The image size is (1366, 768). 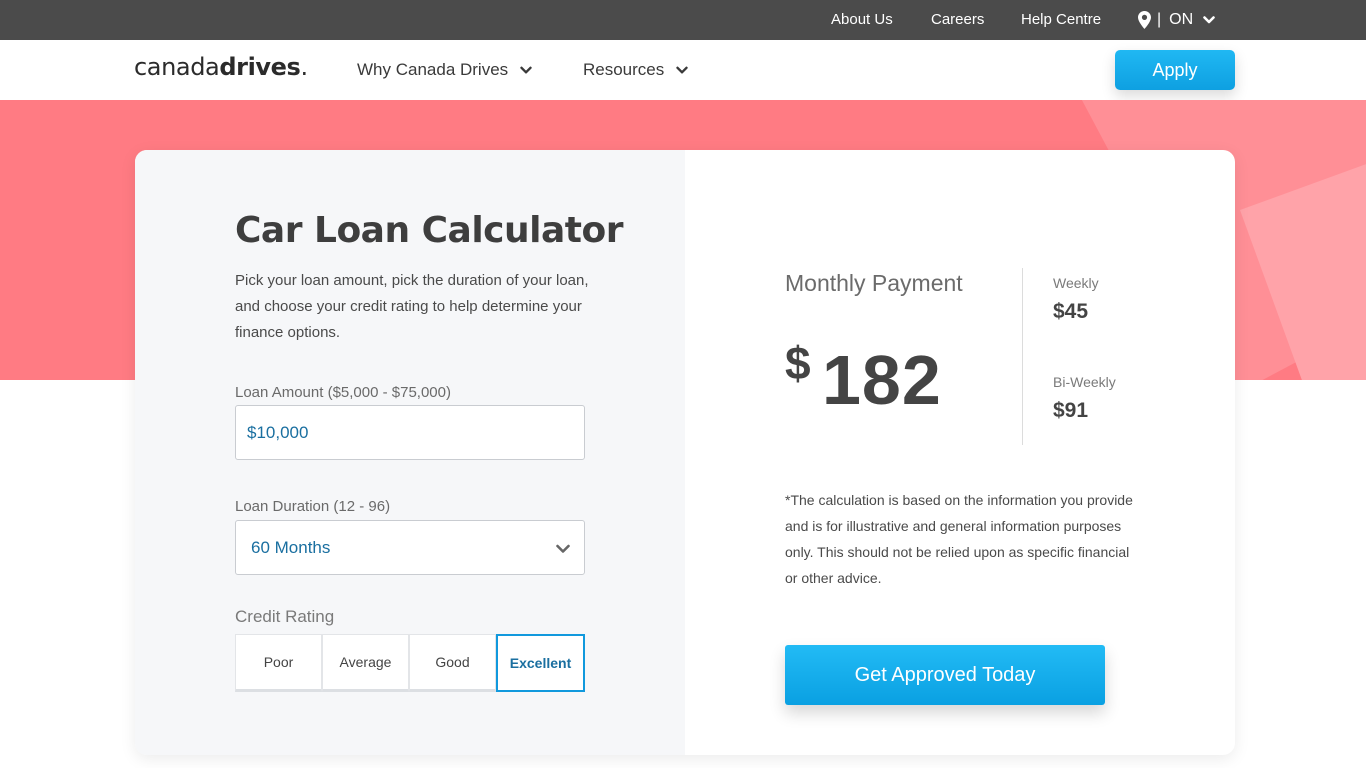 I want to click on nav-resources-label: Resources, so click(x=624, y=69).